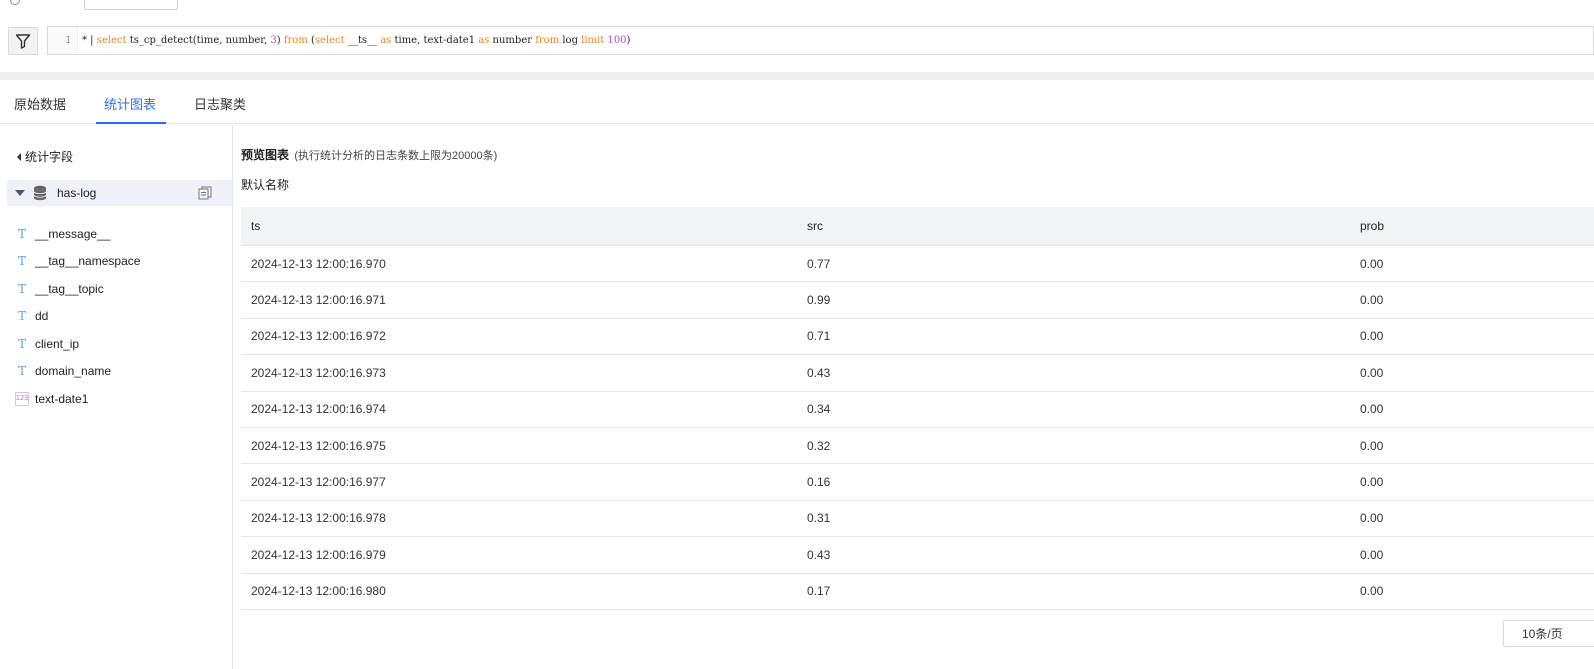  Describe the element at coordinates (220, 109) in the screenshot. I see `tab-log-clustering: 日志聚类` at that location.